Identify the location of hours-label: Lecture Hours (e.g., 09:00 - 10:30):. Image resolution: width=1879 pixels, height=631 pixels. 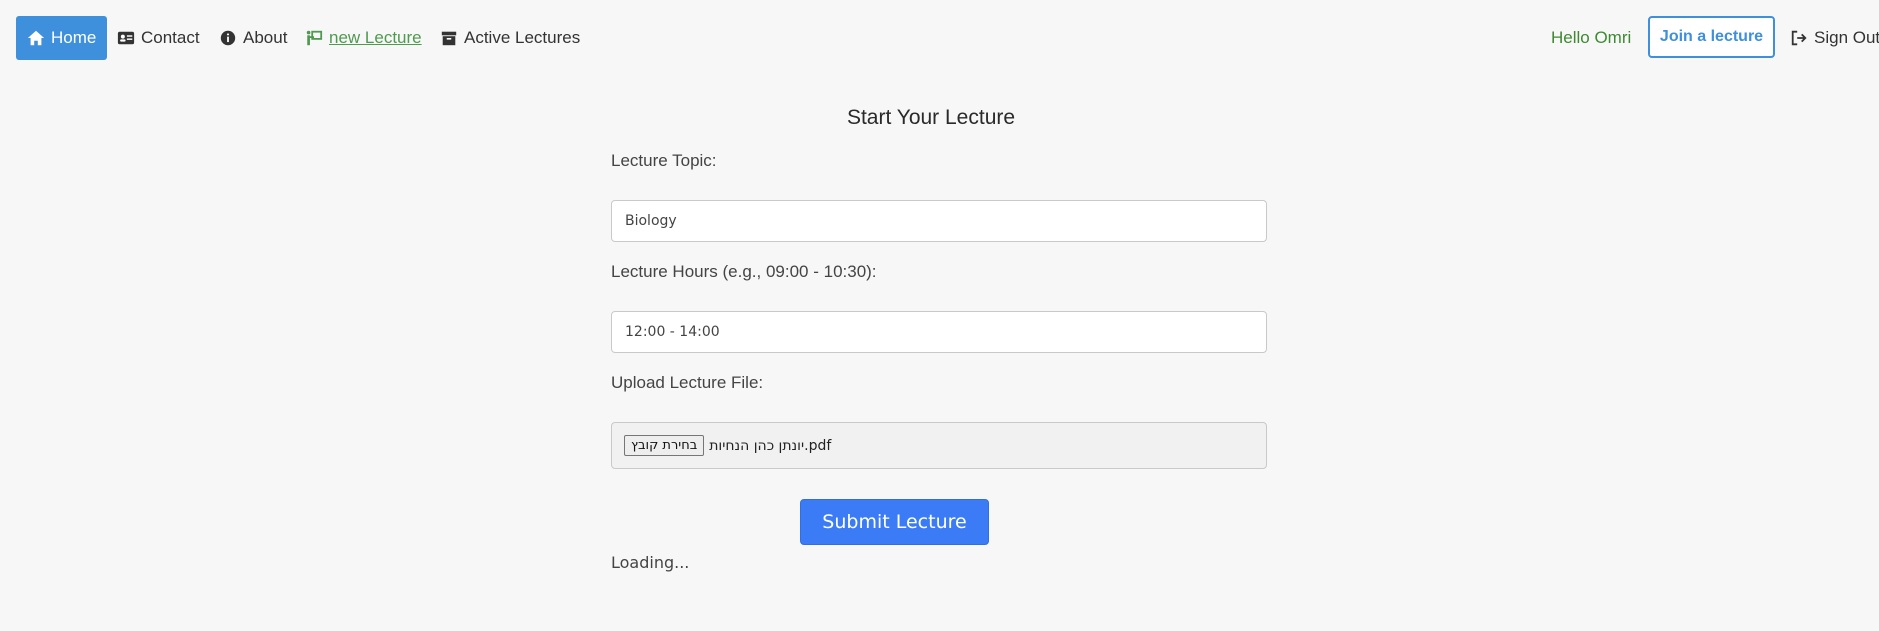
(744, 271).